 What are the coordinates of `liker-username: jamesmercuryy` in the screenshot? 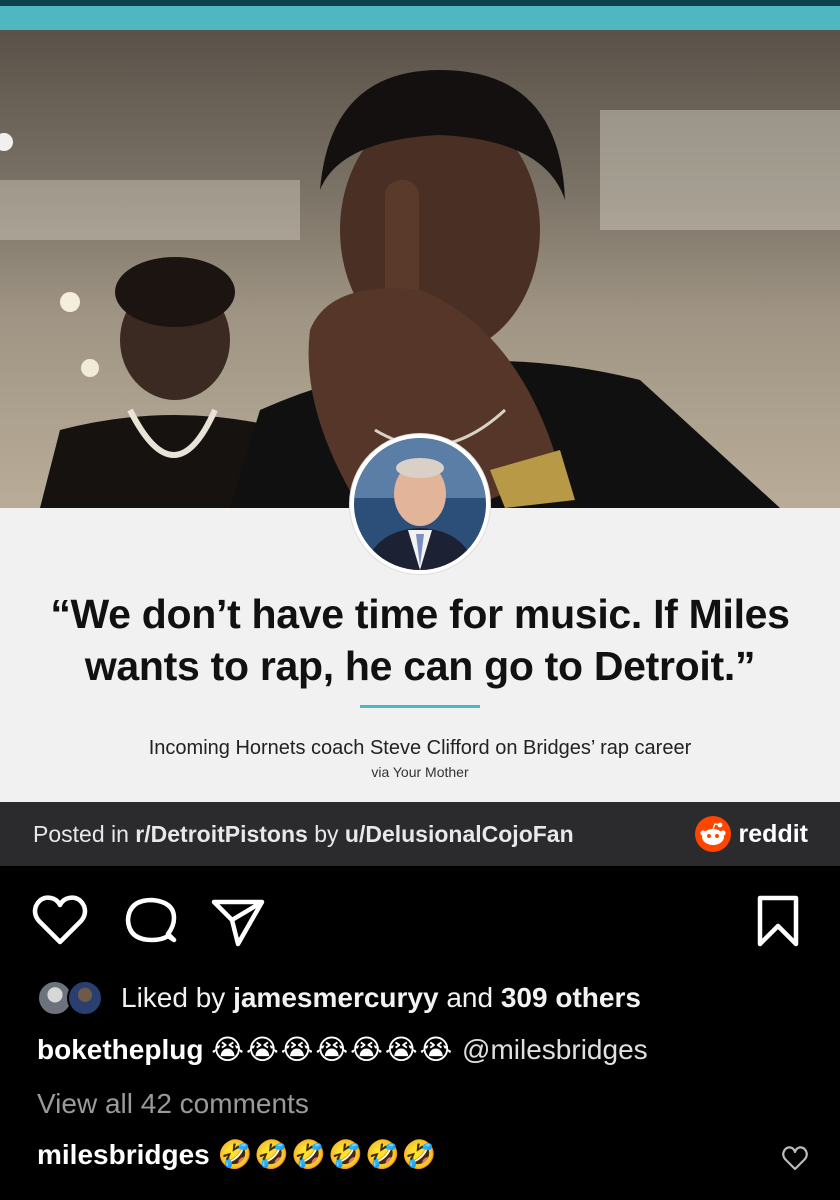 It's located at (335, 997).